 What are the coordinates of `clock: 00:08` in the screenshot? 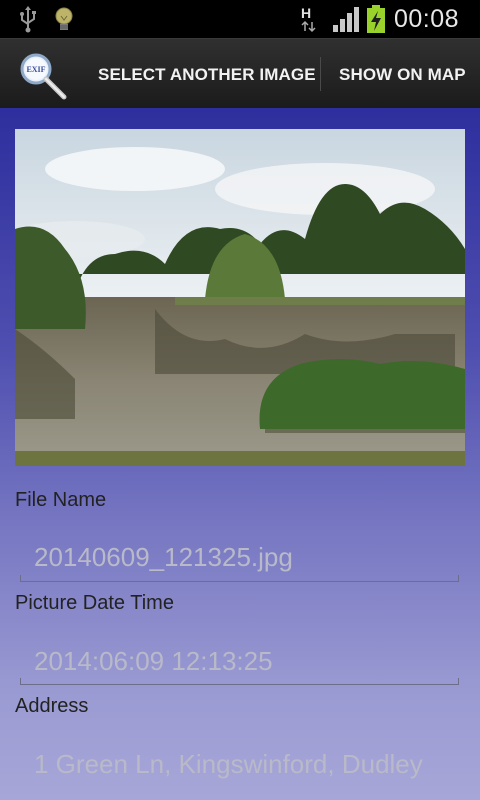 It's located at (427, 19).